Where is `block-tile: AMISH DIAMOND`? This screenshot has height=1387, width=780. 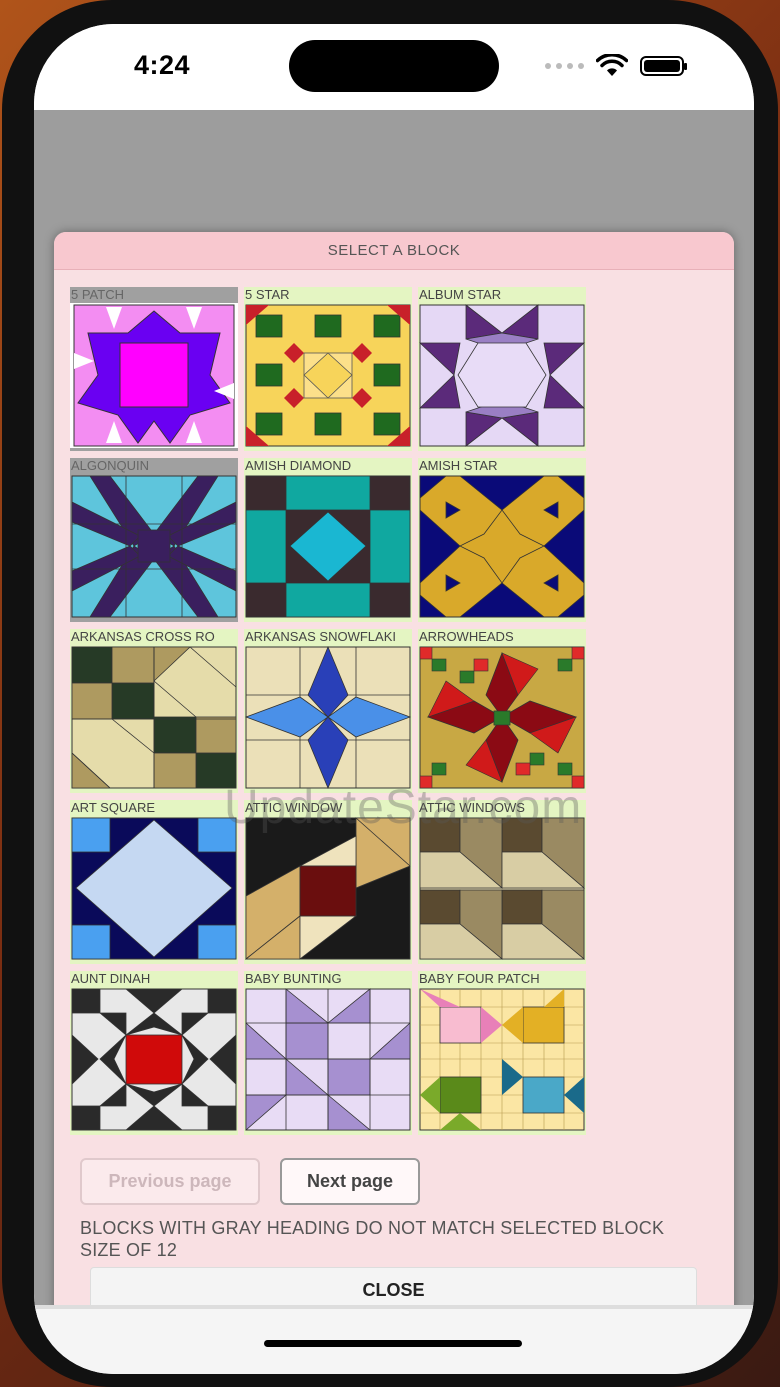
block-tile: AMISH DIAMOND is located at coordinates (328, 540).